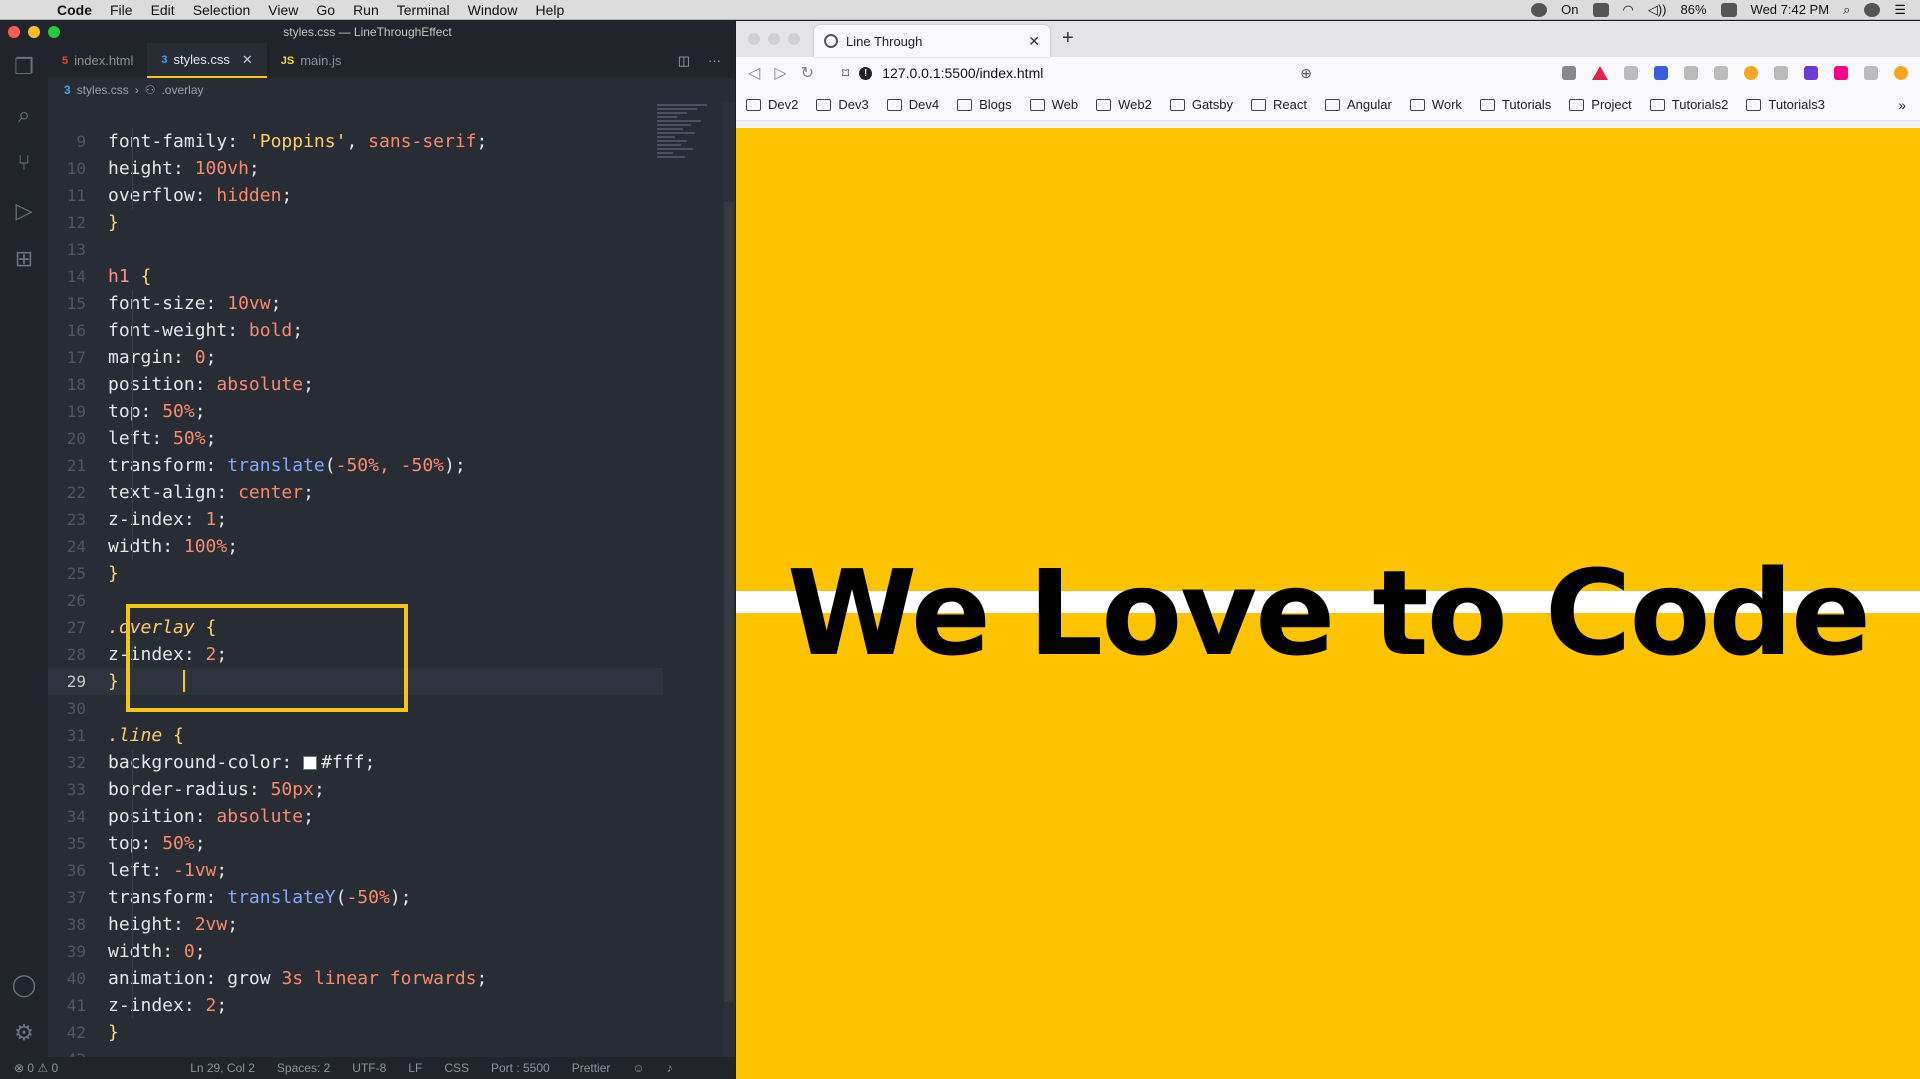 Image resolution: width=1920 pixels, height=1079 pixels. Describe the element at coordinates (222, 10) in the screenshot. I see `menu-selection: Selection` at that location.